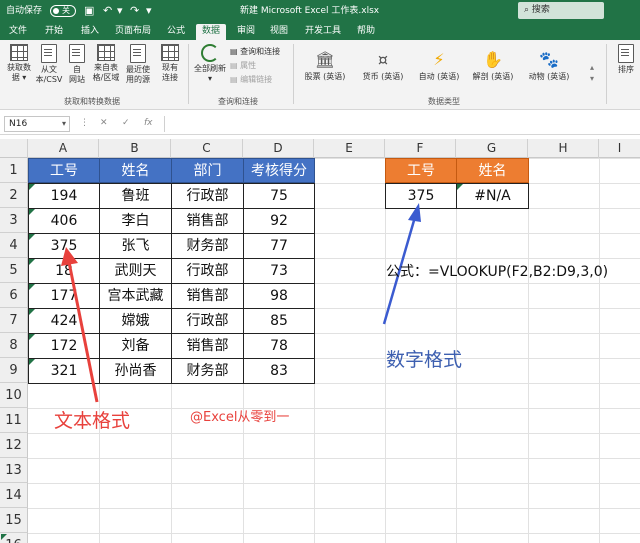  Describe the element at coordinates (89, 11) in the screenshot. I see `save-icon: ▣` at that location.